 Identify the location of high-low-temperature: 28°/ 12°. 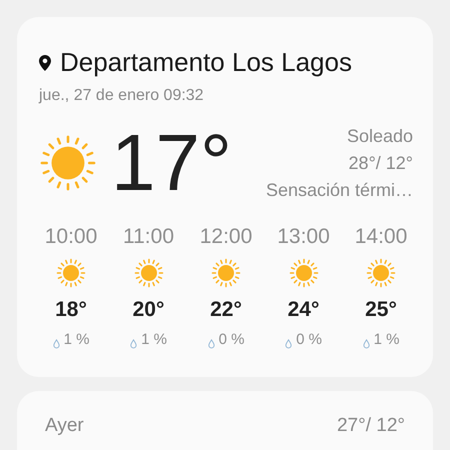
(380, 163).